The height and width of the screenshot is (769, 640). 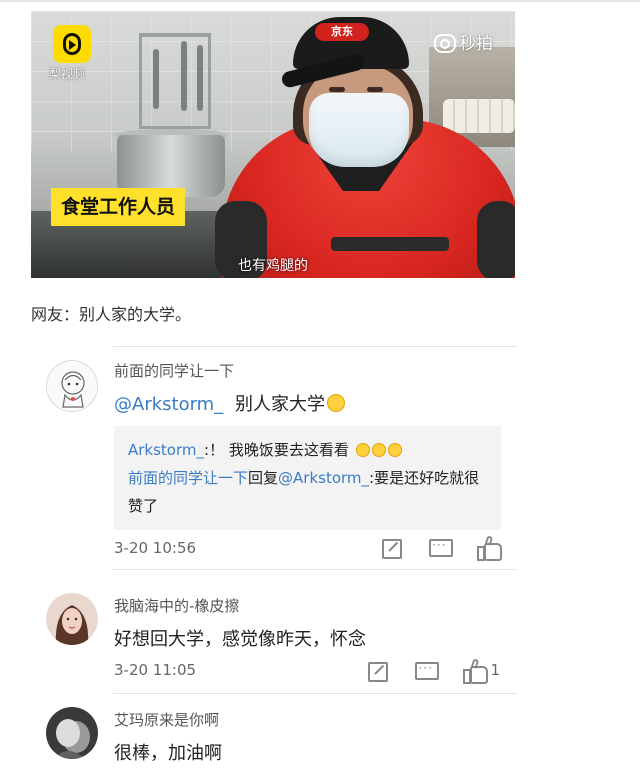 I want to click on platform-logo-text: 梨视频, so click(x=67, y=74).